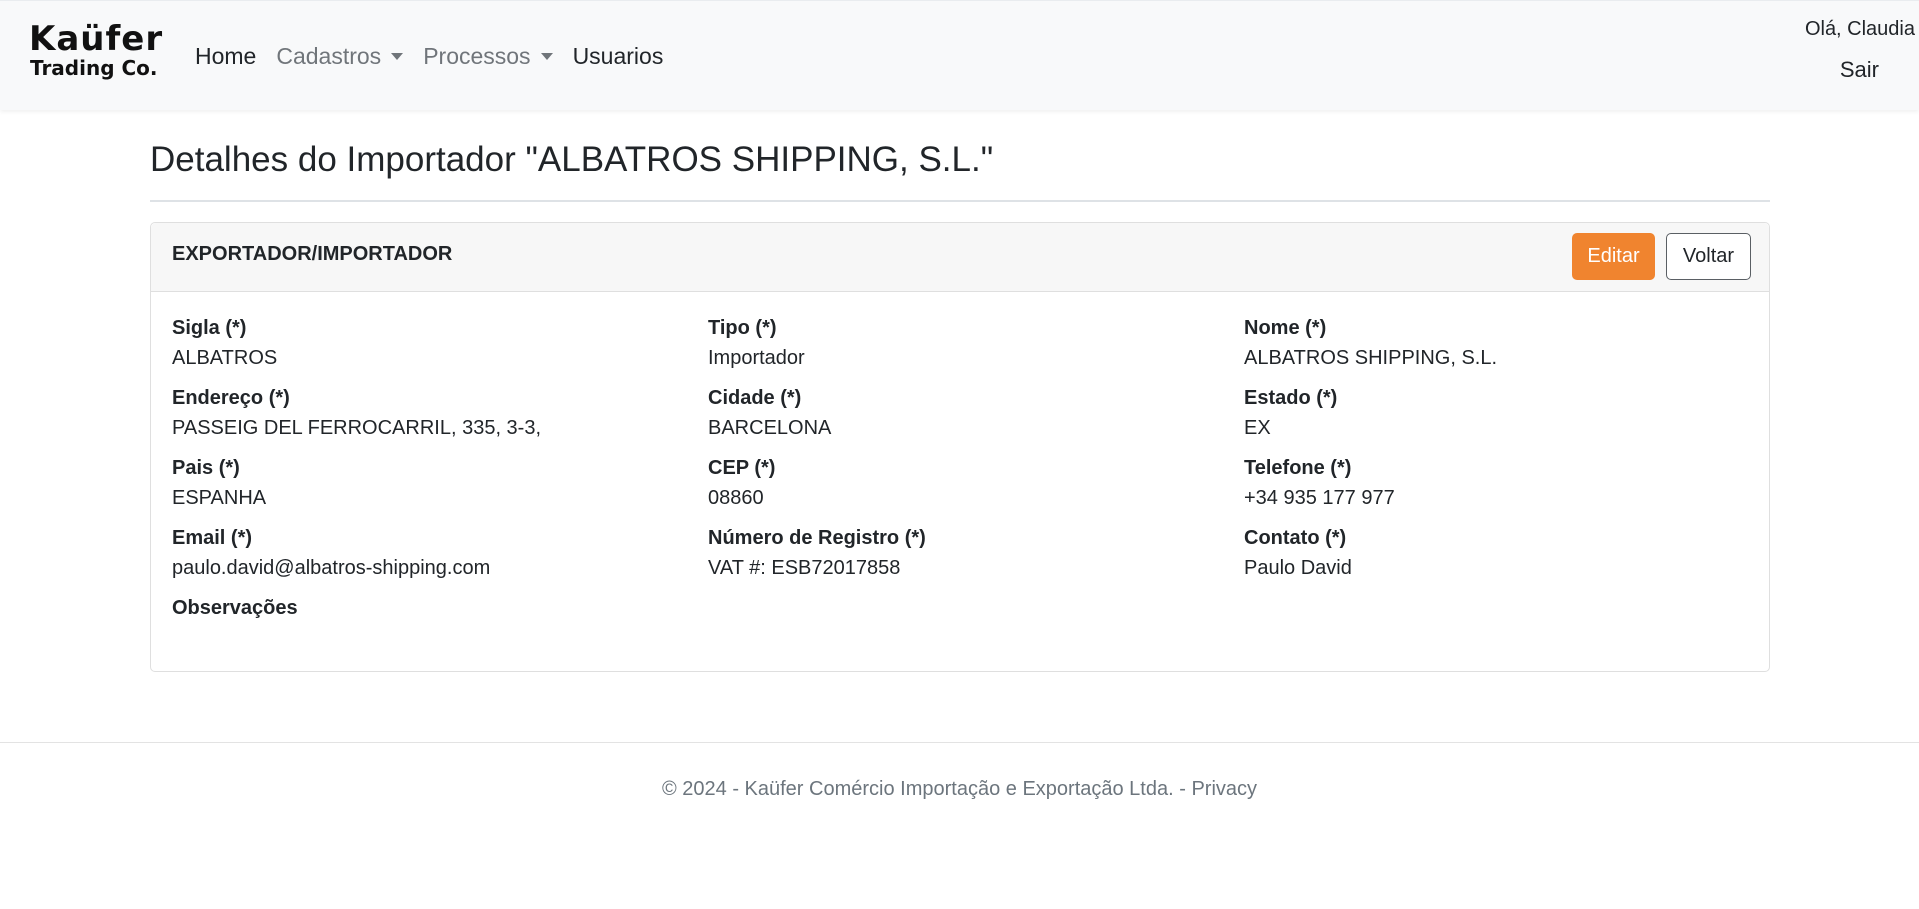 The image size is (1919, 909). Describe the element at coordinates (235, 608) in the screenshot. I see `field-label: Observações` at that location.